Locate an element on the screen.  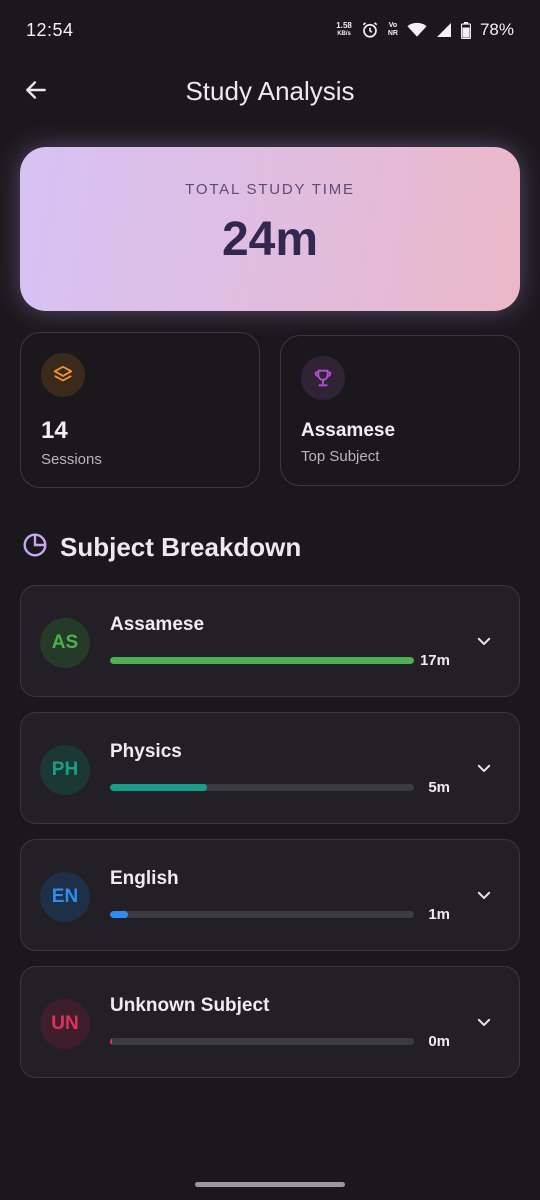
subject-card: EN English 1m is located at coordinates (270, 895).